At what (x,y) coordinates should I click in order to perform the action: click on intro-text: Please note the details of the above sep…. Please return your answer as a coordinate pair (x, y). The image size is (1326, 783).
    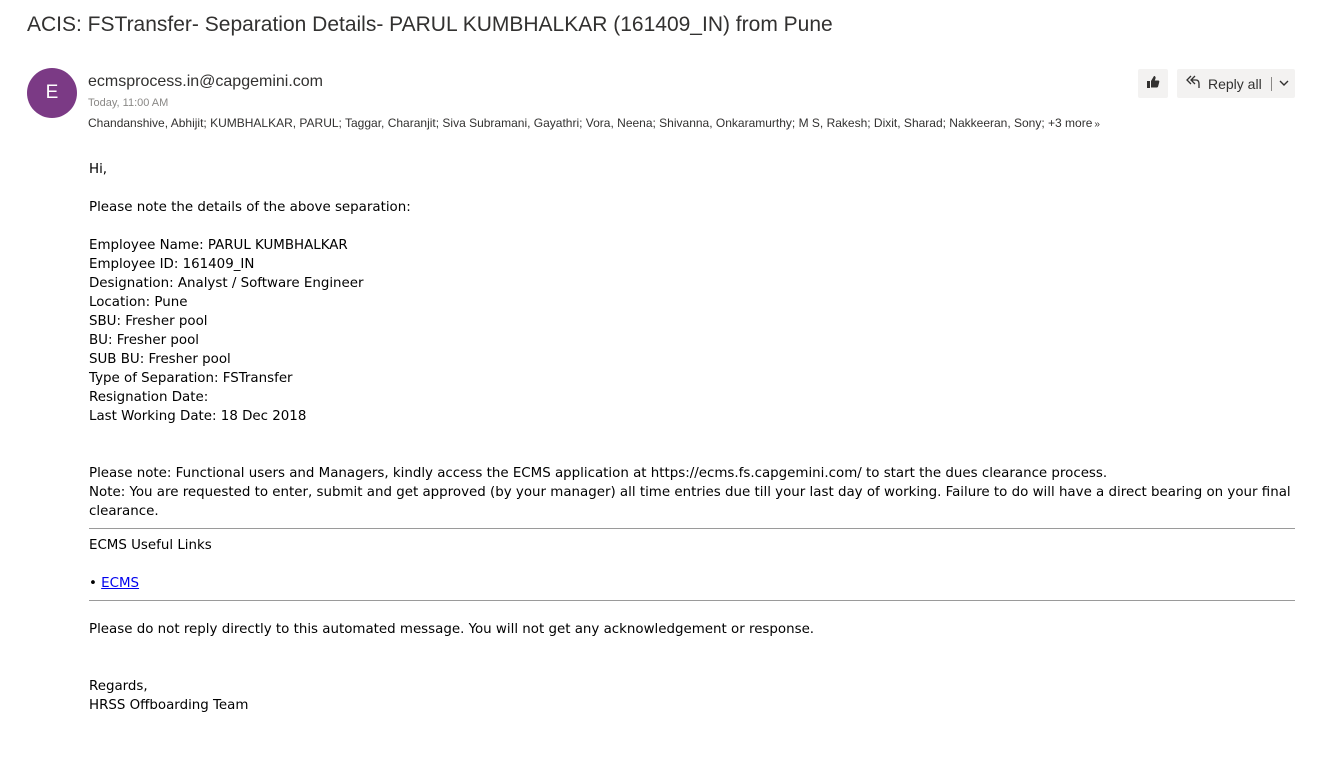
    Looking at the image, I should click on (250, 207).